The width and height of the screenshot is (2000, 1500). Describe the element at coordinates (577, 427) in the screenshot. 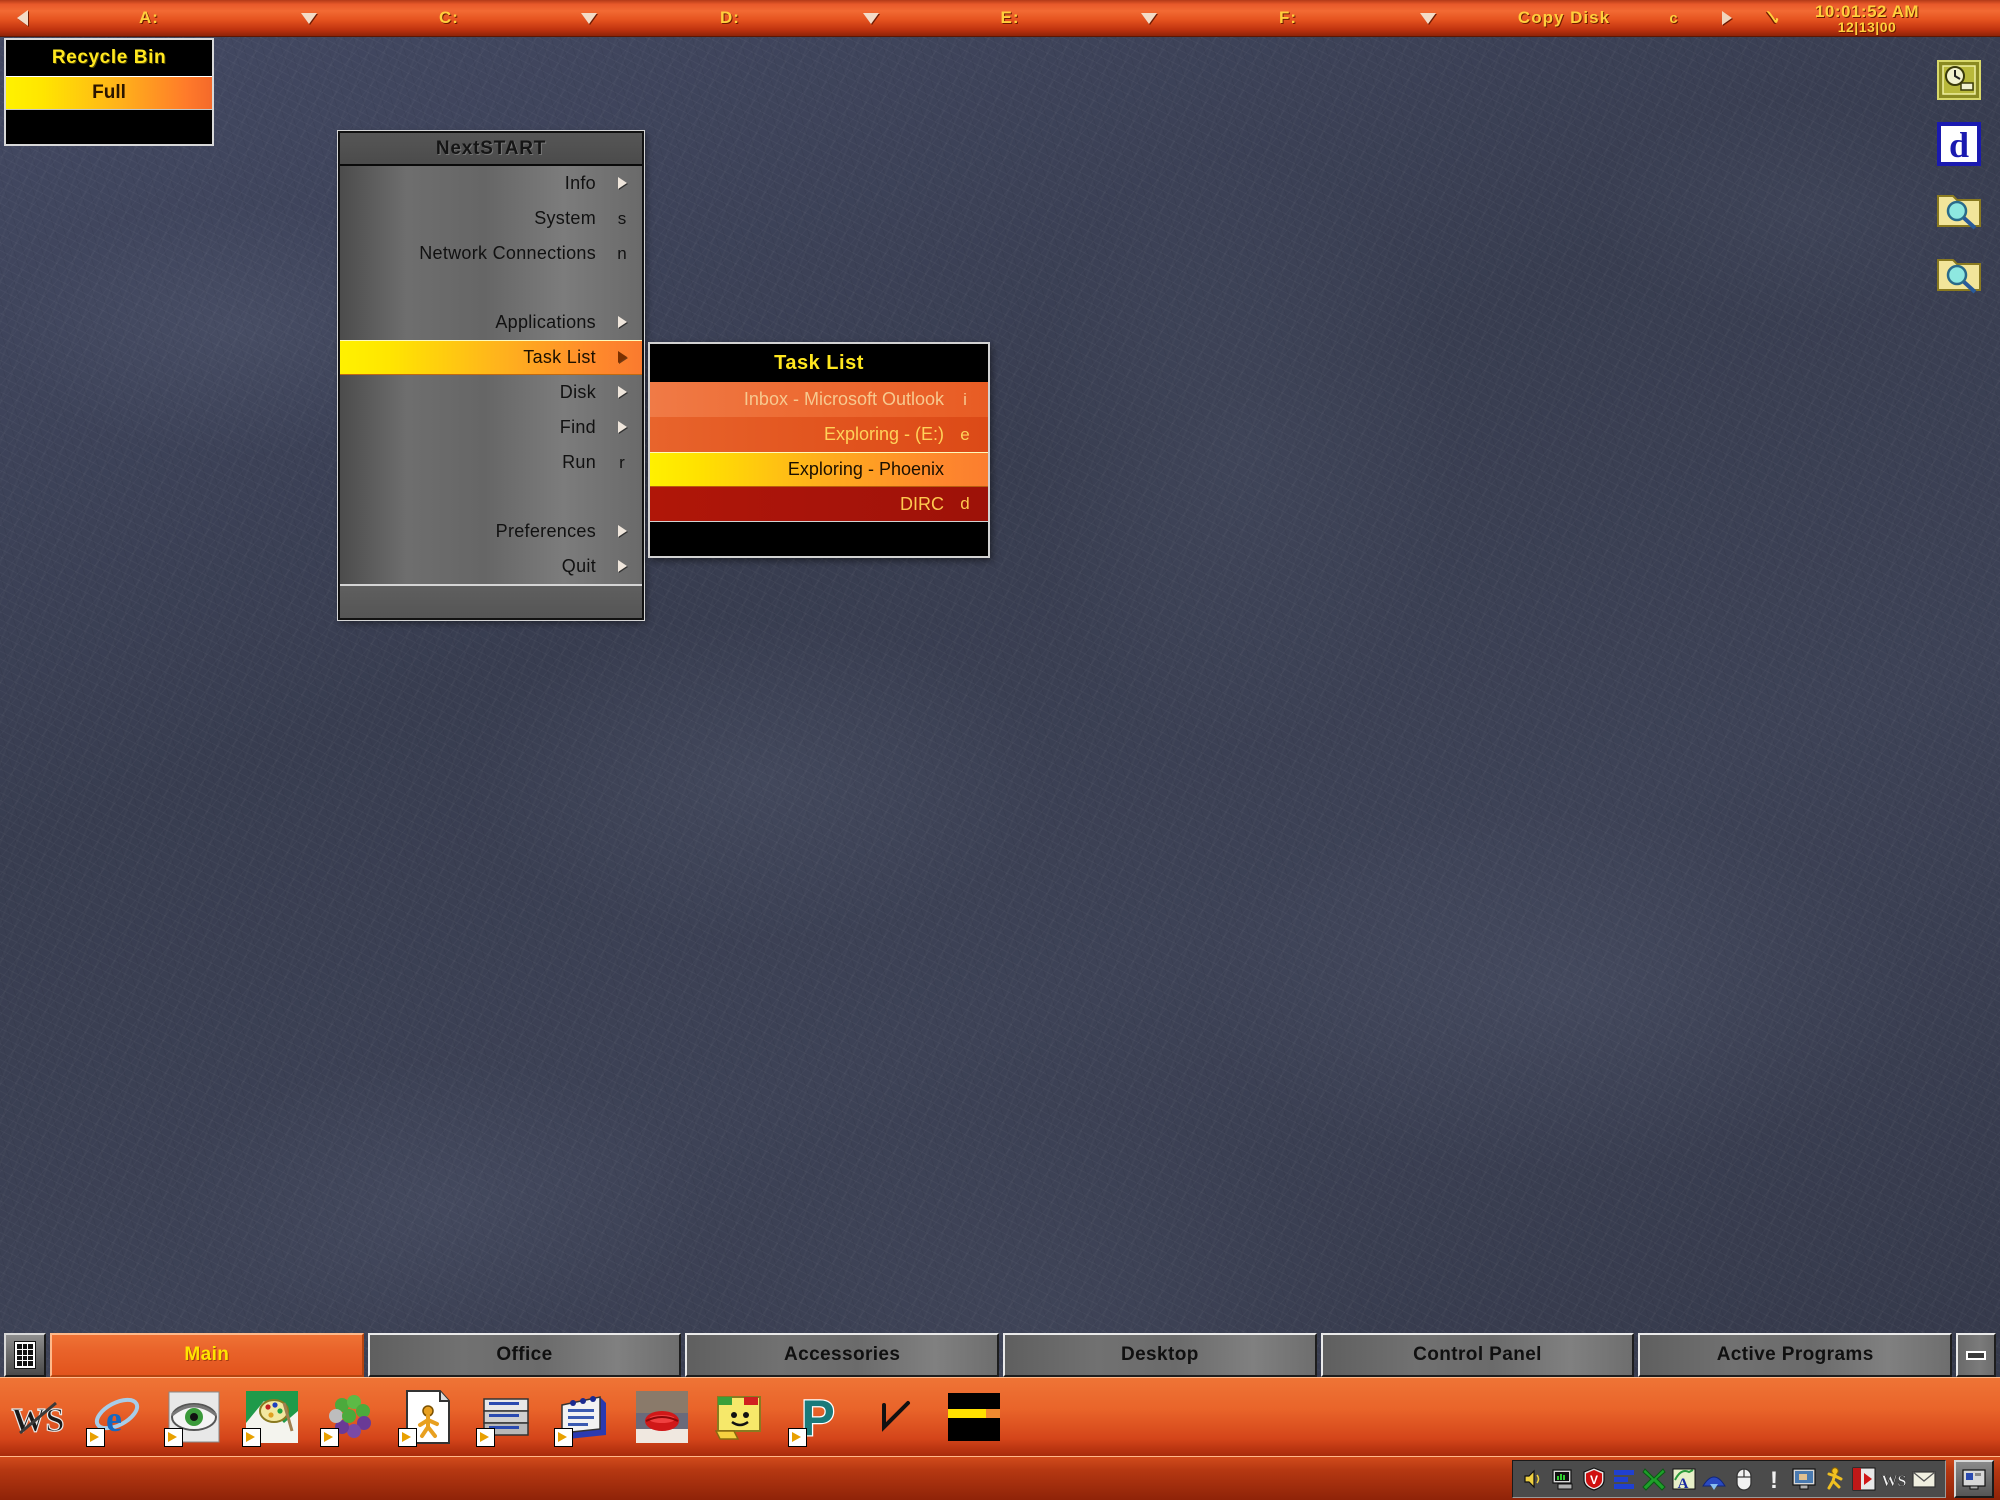

I see `menu-item-find-label: Find` at that location.